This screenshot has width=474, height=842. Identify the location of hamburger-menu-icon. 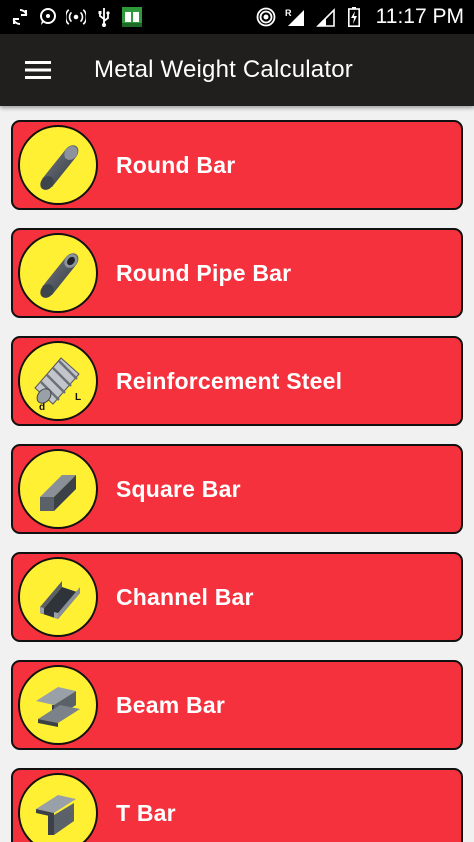
(38, 70).